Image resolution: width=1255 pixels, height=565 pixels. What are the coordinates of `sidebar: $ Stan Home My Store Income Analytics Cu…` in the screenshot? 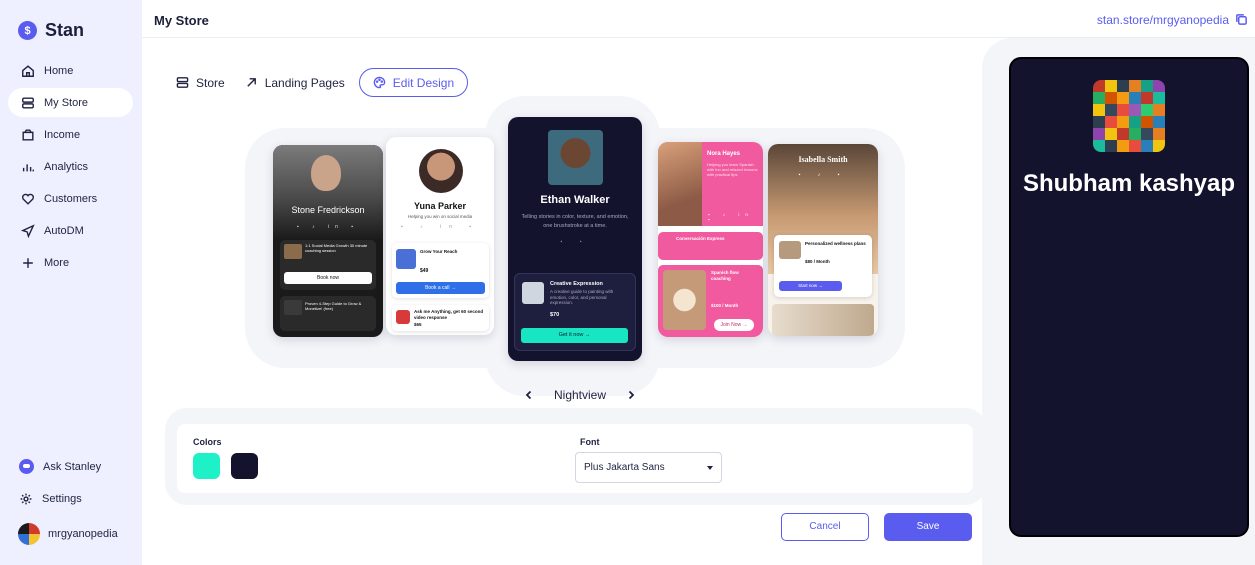 It's located at (71, 282).